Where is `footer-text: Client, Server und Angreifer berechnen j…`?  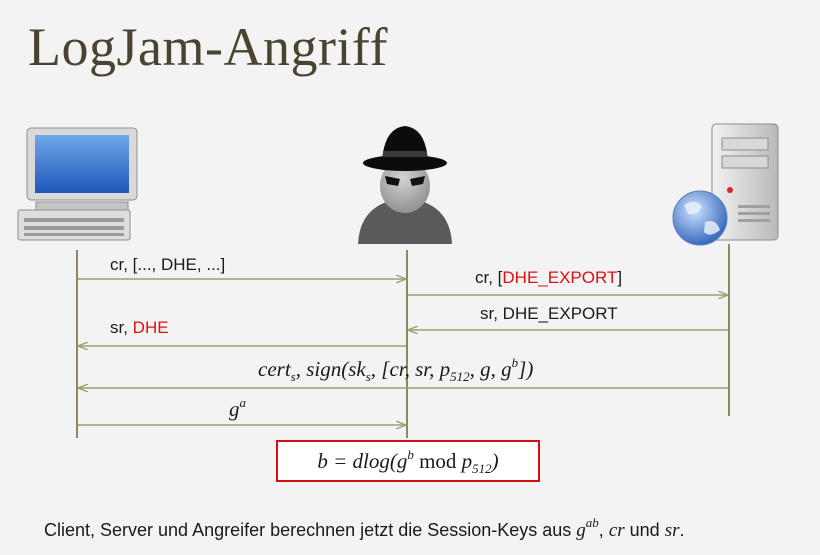 footer-text: Client, Server und Angreifer berechnen j… is located at coordinates (364, 528).